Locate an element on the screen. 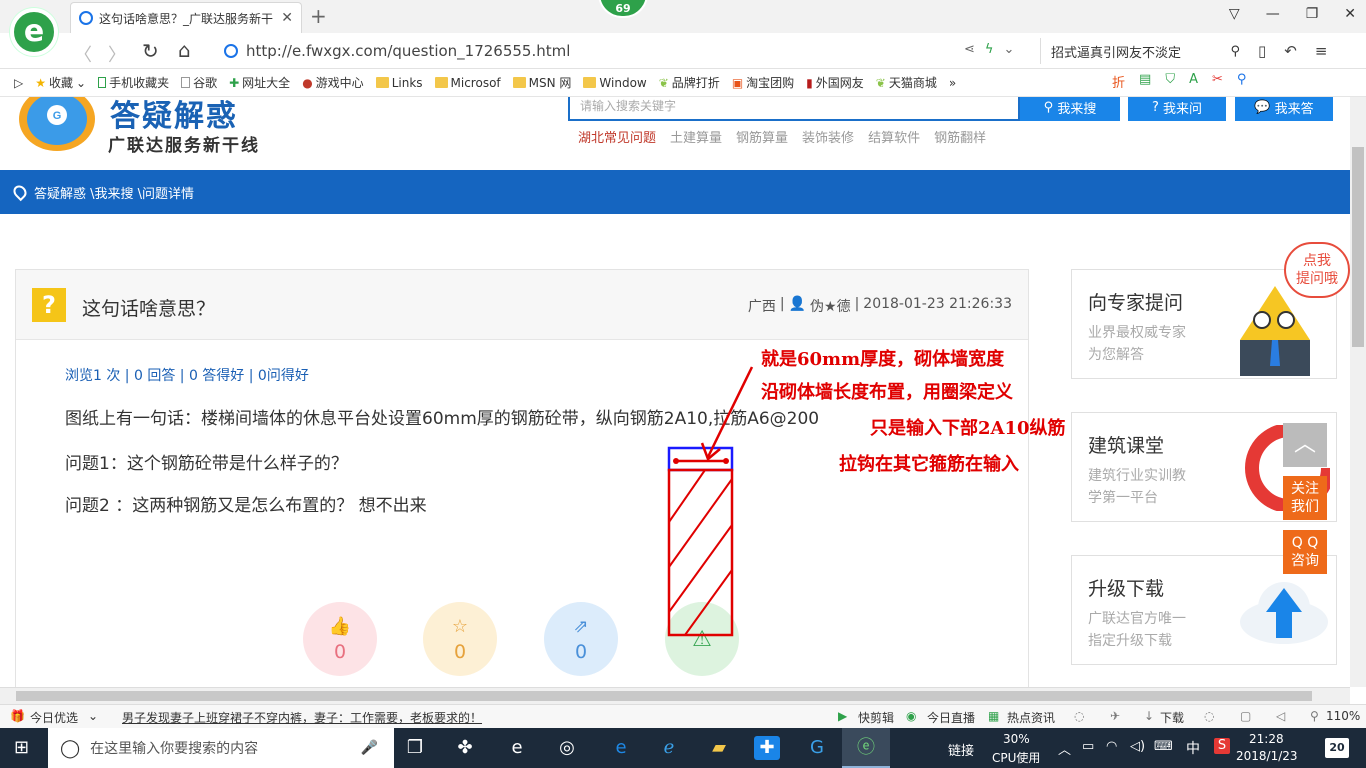 This screenshot has width=1366, height=768. quick-edit: 快剪辑 is located at coordinates (876, 717).